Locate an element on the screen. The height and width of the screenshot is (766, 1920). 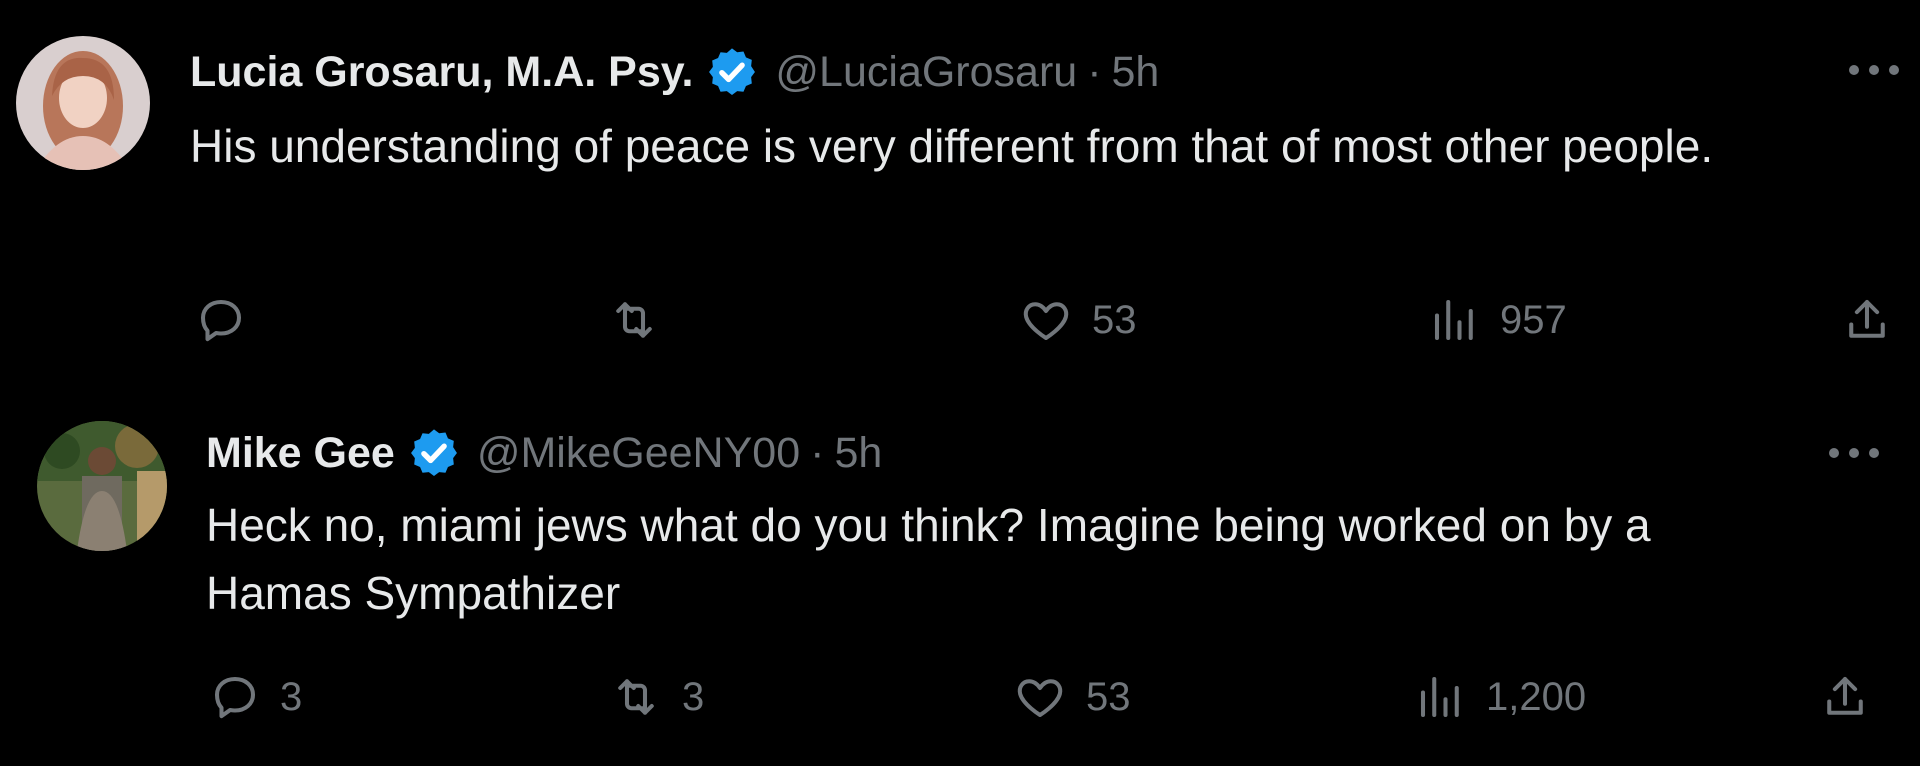
view-count: 1,200 is located at coordinates (1536, 696).